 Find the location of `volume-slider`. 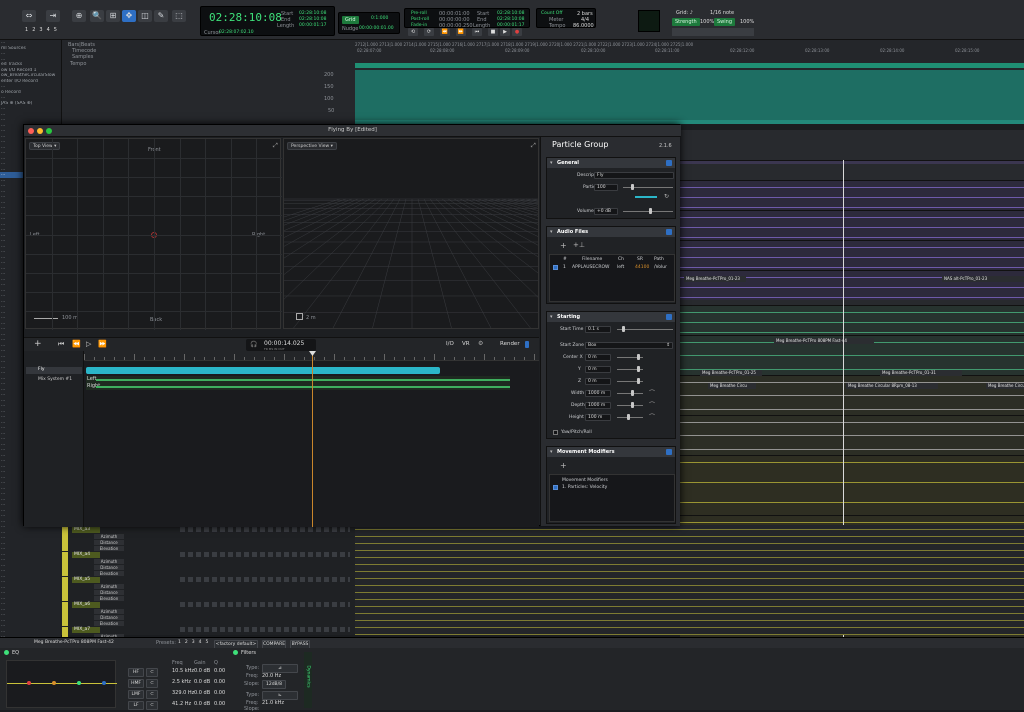

volume-slider is located at coordinates (648, 211).